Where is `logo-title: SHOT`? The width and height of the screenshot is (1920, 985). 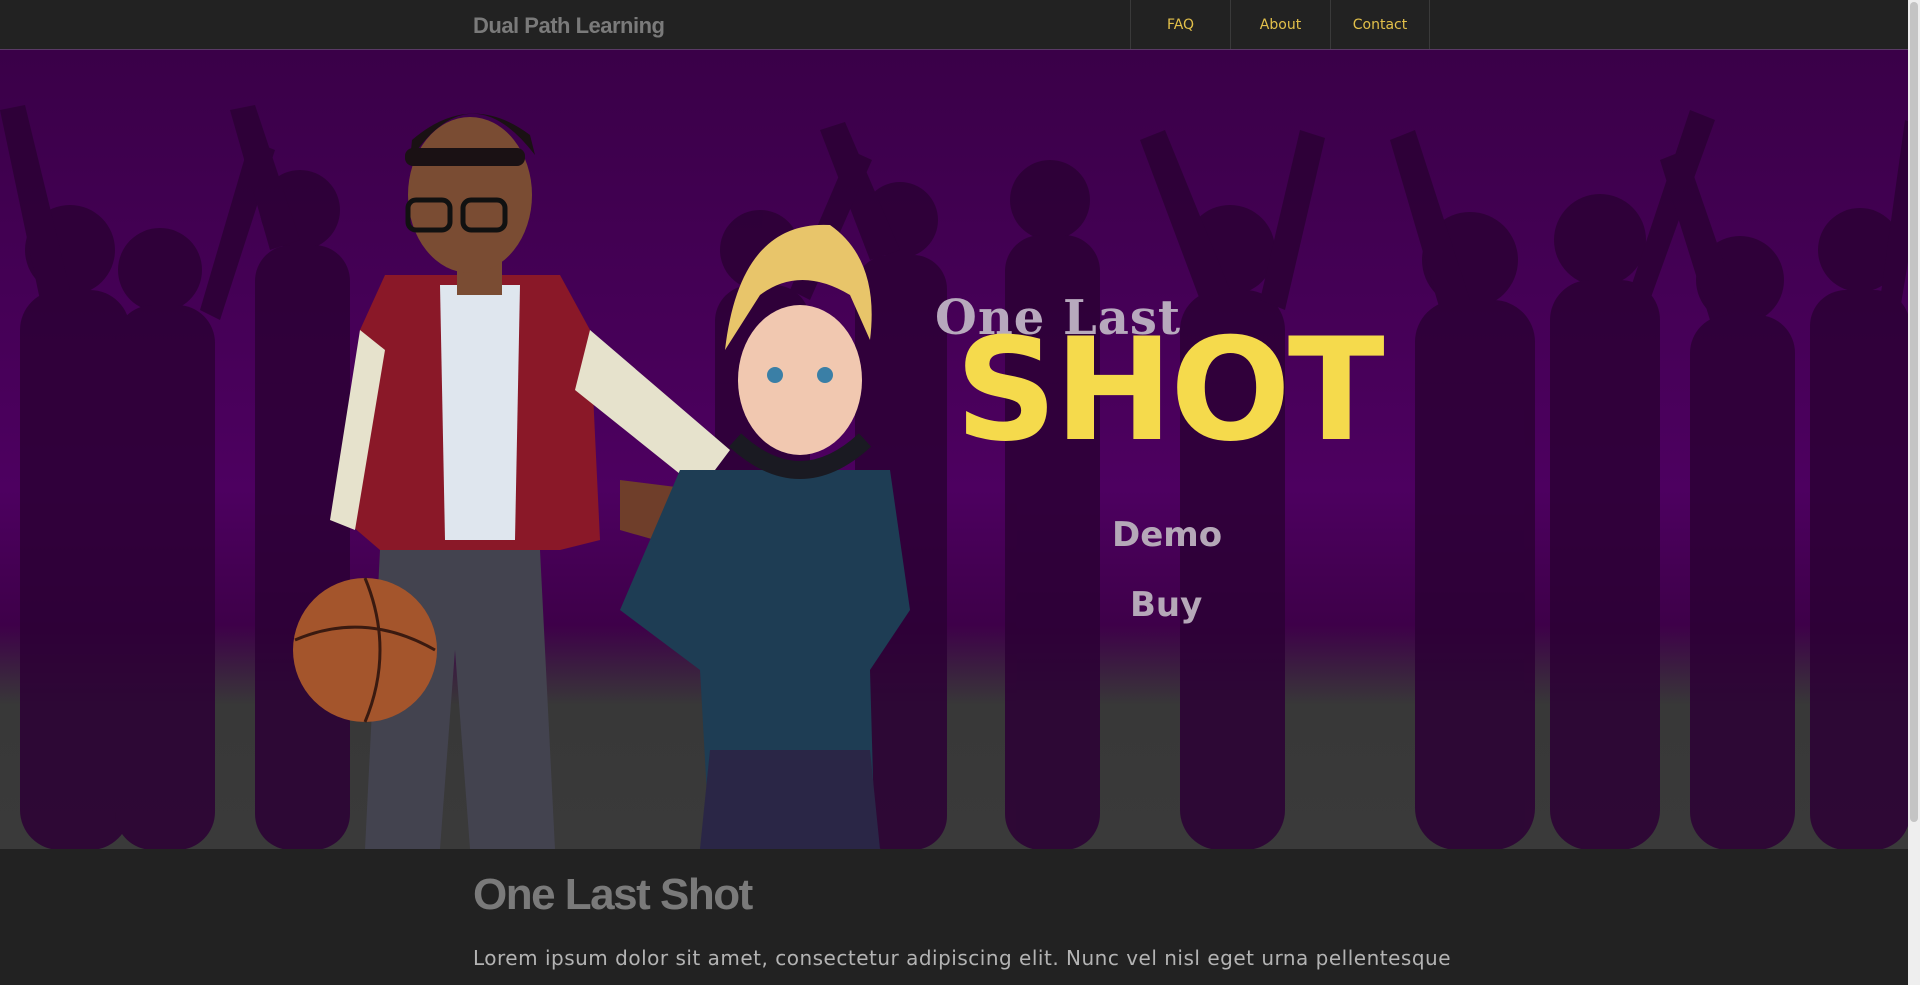 logo-title: SHOT is located at coordinates (1170, 390).